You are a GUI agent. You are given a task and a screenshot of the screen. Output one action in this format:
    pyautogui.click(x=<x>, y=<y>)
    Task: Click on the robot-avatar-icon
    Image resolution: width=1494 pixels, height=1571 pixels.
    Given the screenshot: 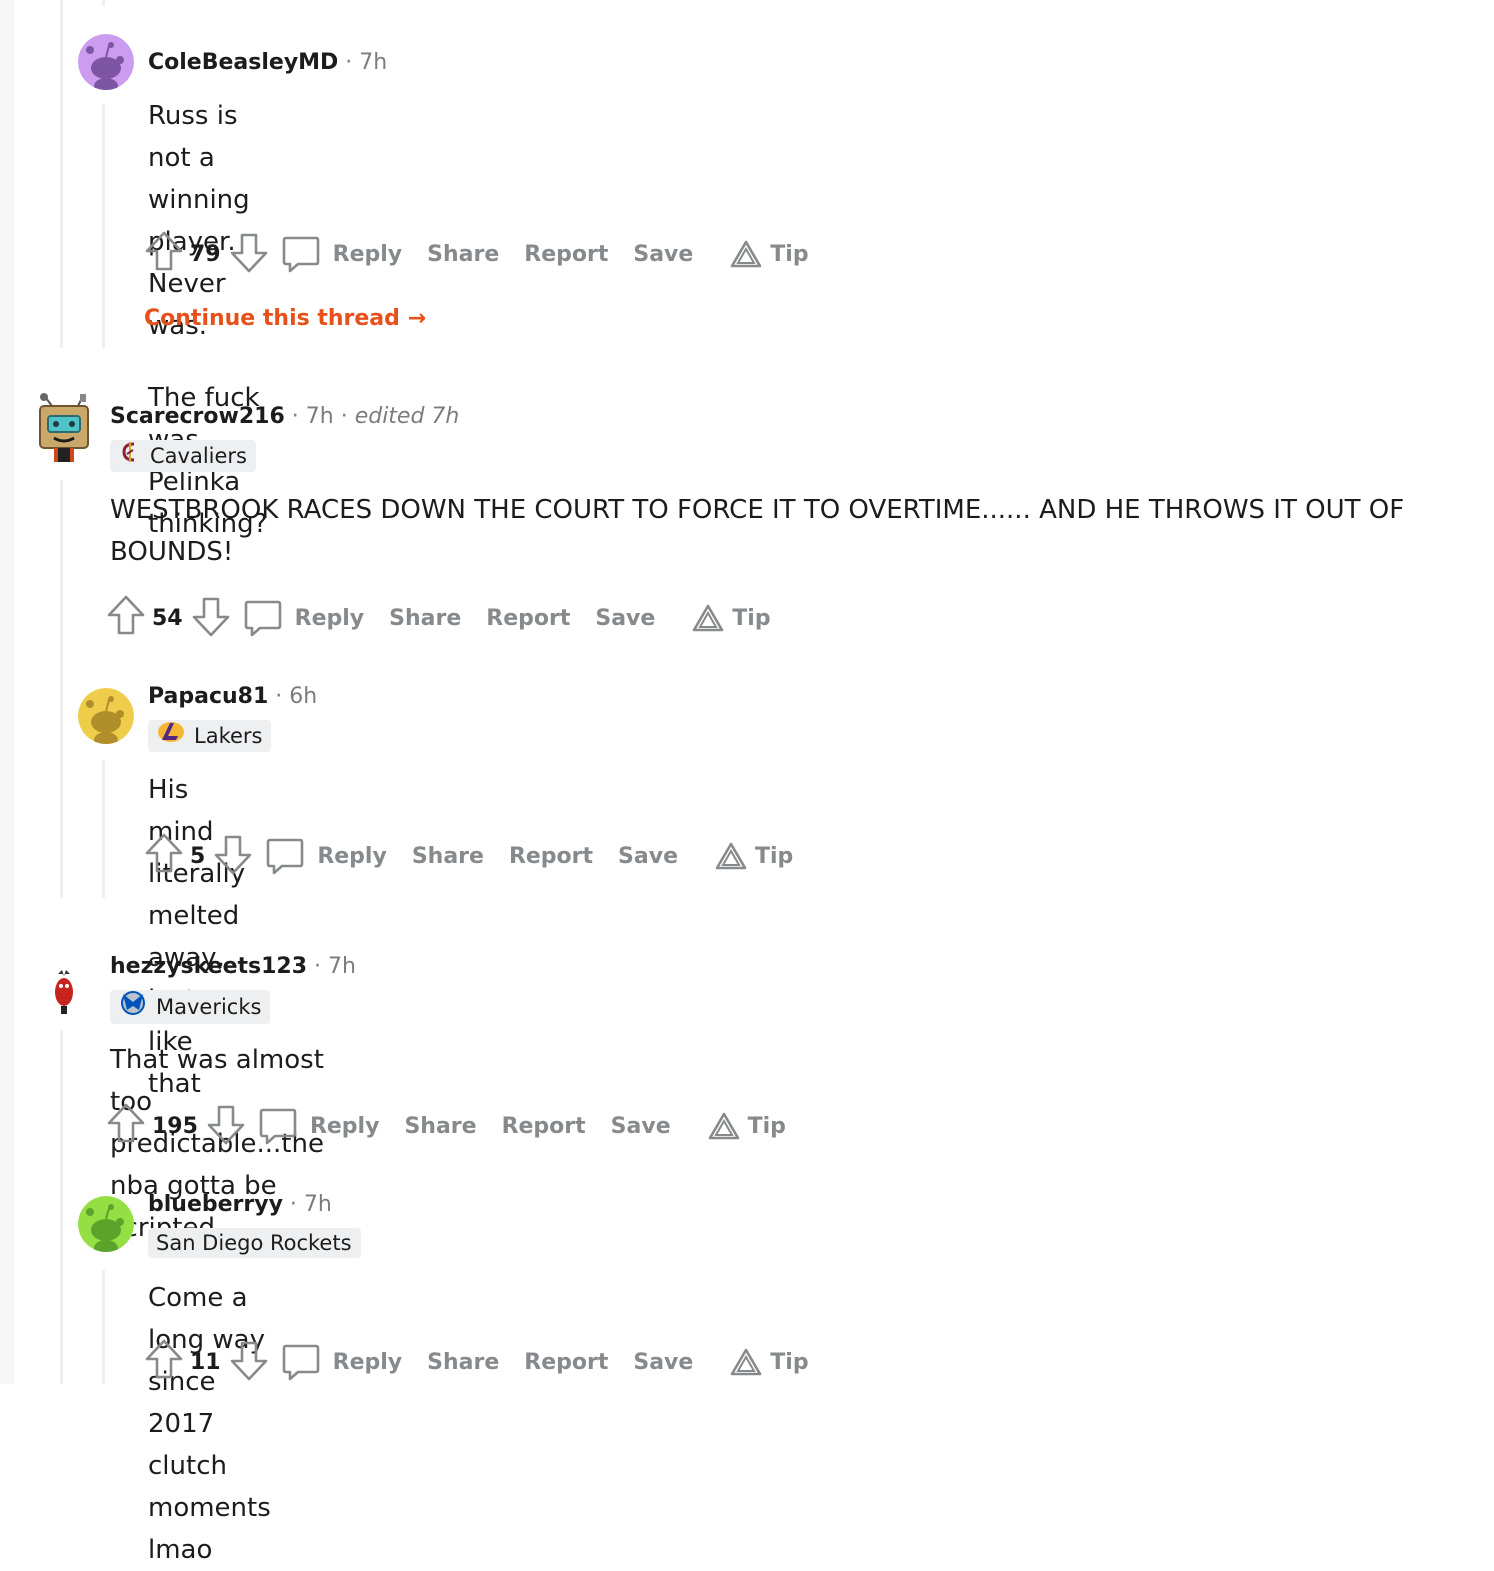 What is the action you would take?
    pyautogui.click(x=64, y=427)
    